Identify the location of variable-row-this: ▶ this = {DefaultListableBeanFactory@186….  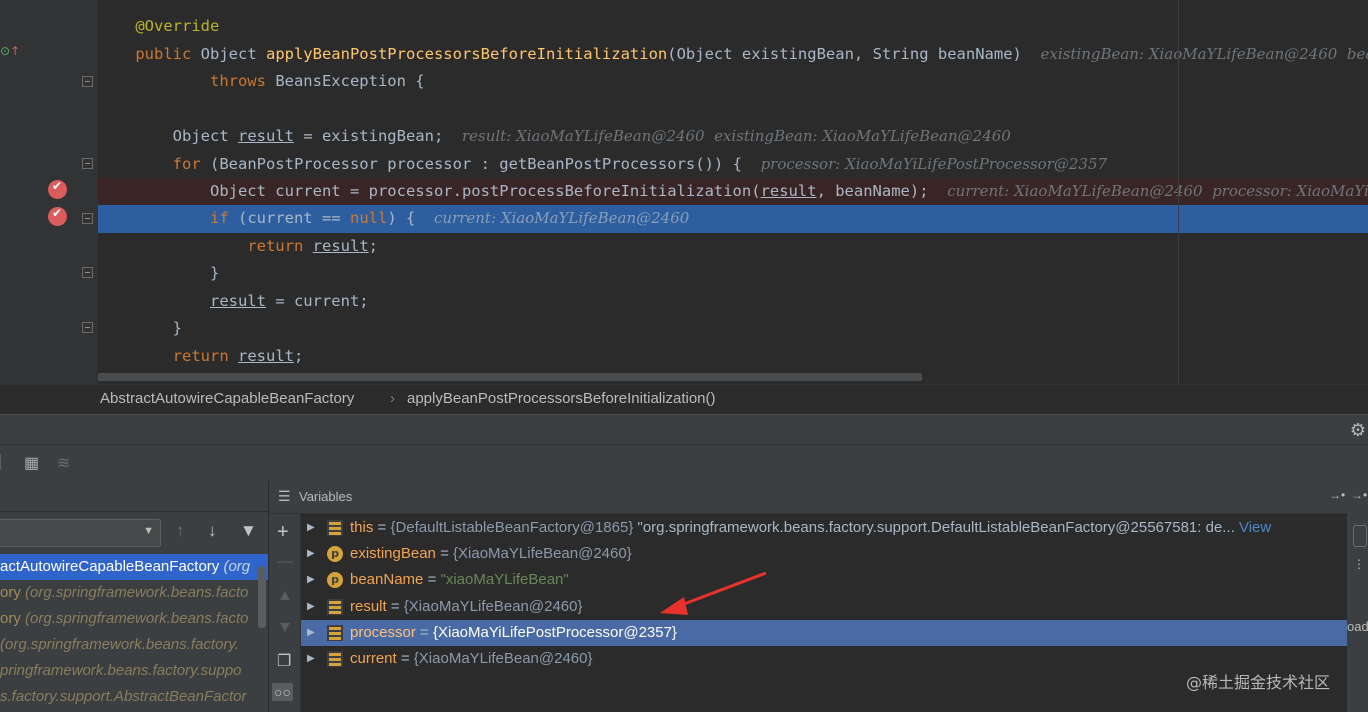
(824, 528).